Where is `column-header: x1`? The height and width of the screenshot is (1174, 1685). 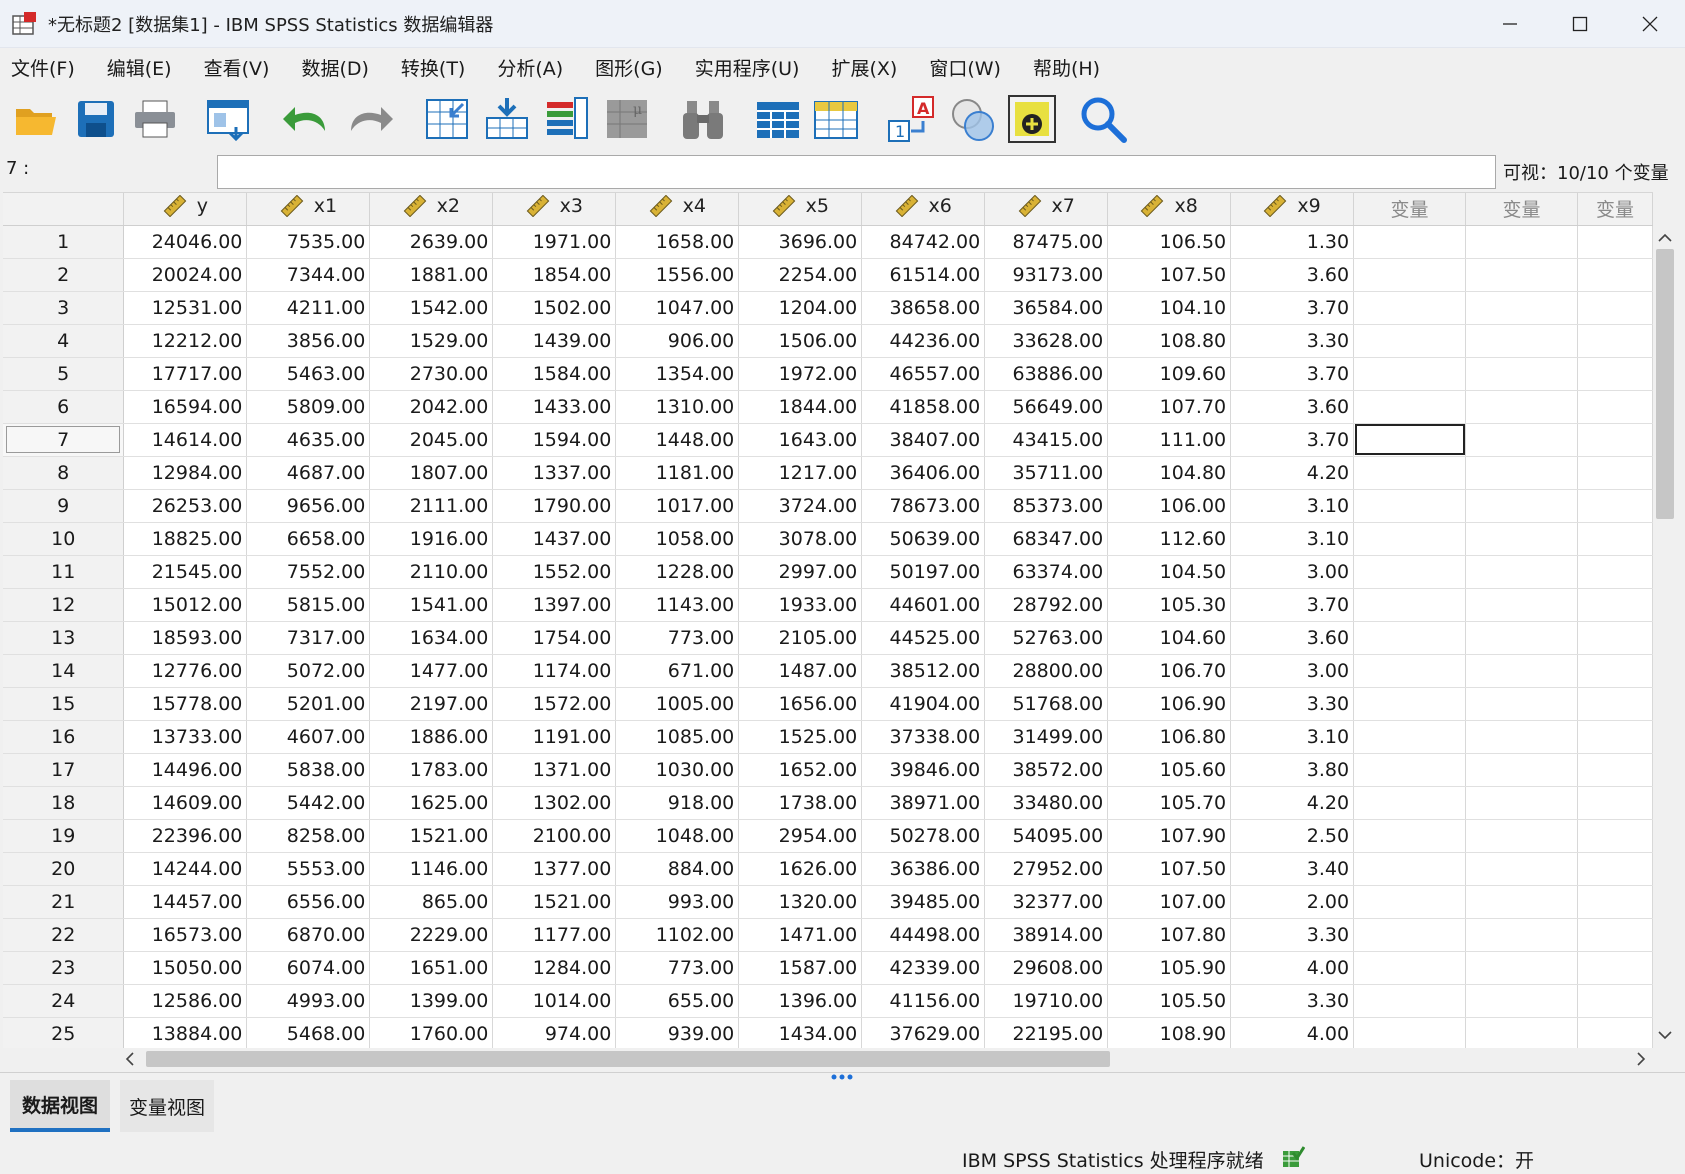 column-header: x1 is located at coordinates (308, 209).